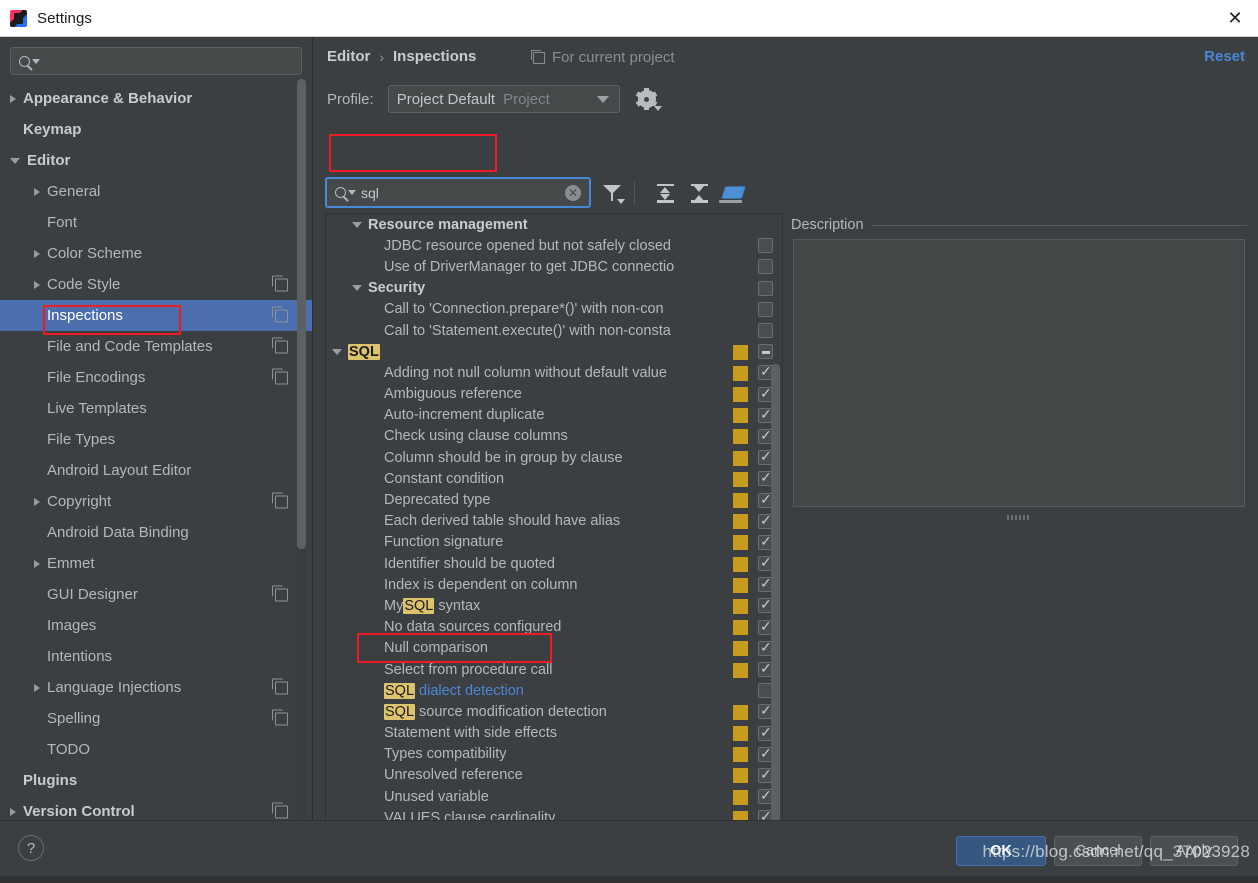 Image resolution: width=1258 pixels, height=883 pixels. Describe the element at coordinates (554, 711) in the screenshot. I see `inspection-row: SQL source modification detection` at that location.